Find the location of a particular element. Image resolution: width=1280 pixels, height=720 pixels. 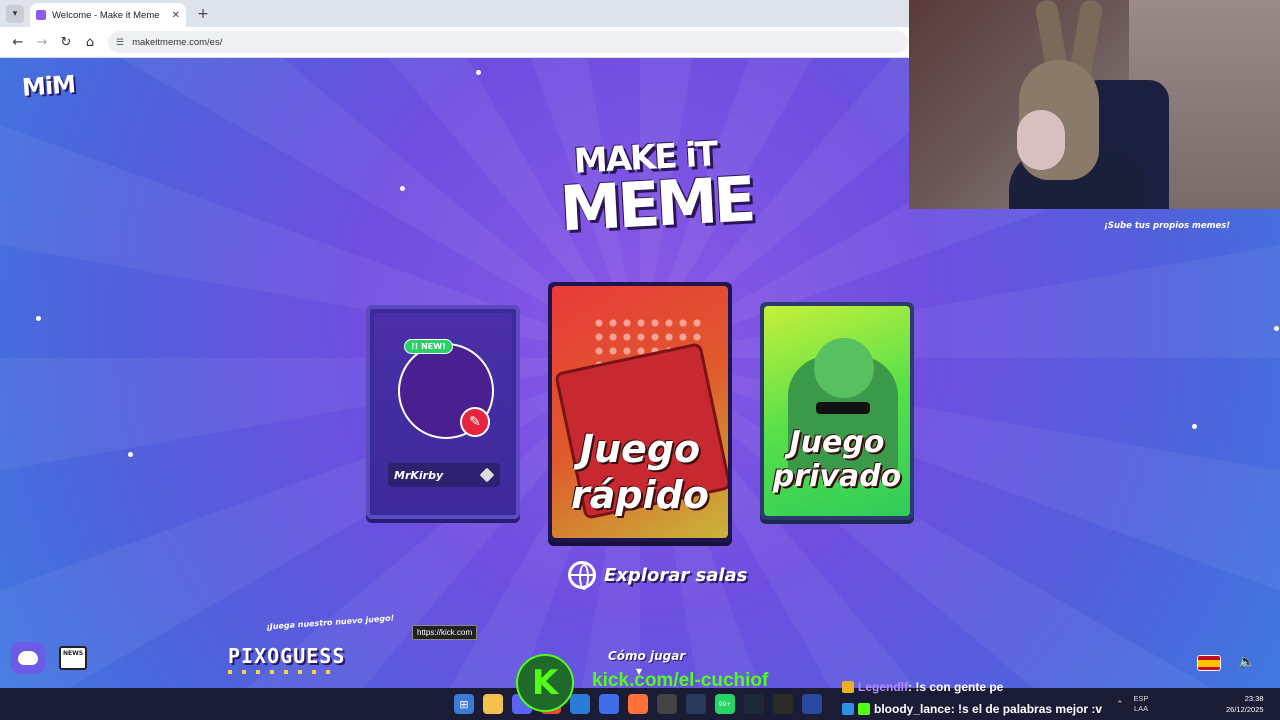

username-text: MrKirby is located at coordinates (419, 475).